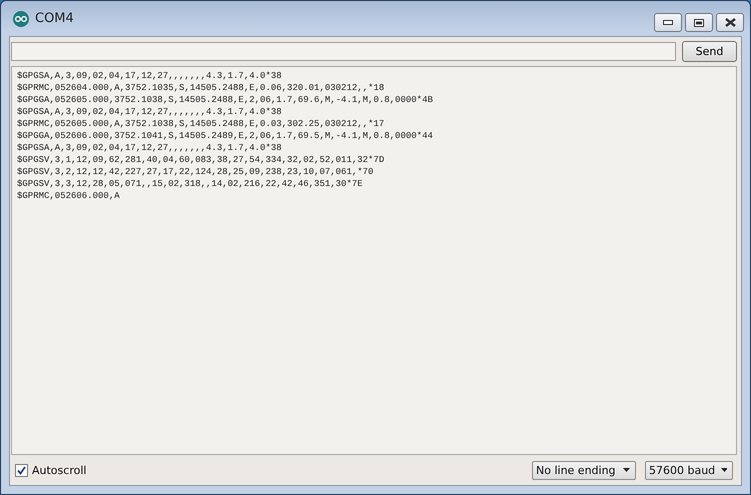  Describe the element at coordinates (584, 470) in the screenshot. I see `dropdown: No line ending` at that location.